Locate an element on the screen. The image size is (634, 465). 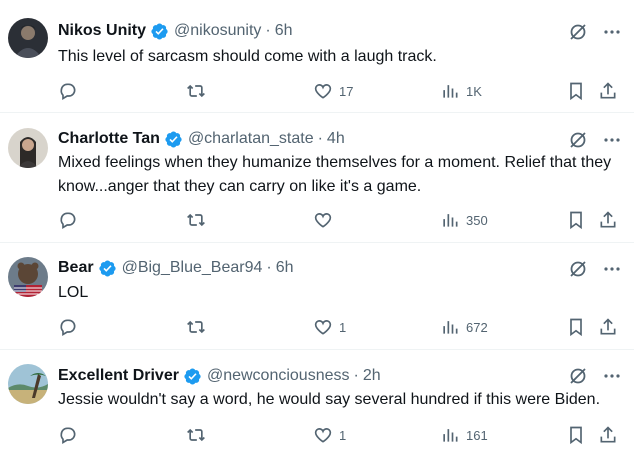
views-button: 672 is located at coordinates (464, 327).